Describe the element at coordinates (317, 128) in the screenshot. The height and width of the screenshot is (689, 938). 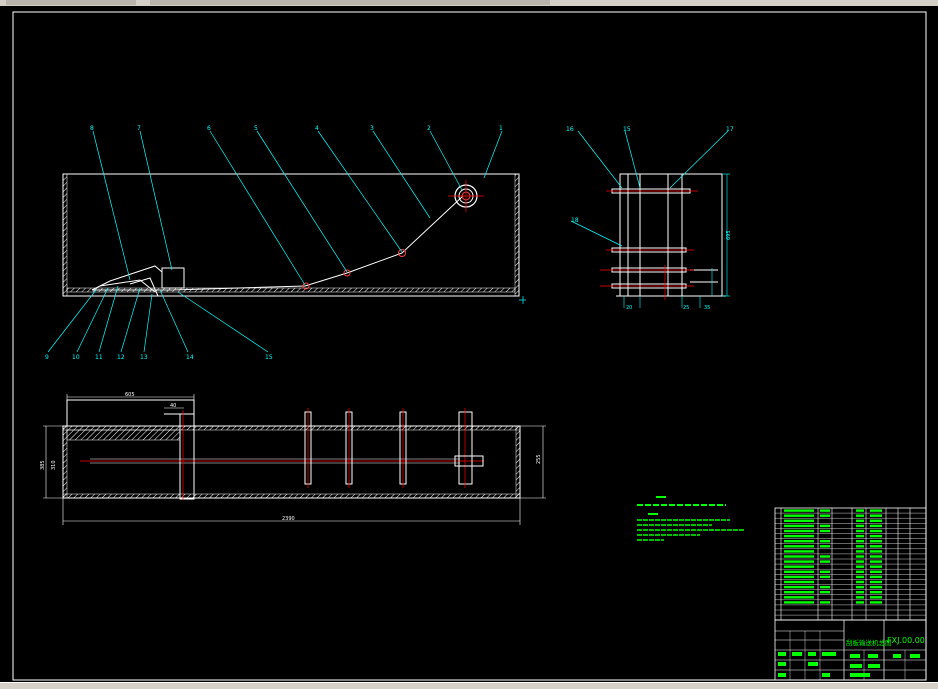
I see `callout-label: 4` at that location.